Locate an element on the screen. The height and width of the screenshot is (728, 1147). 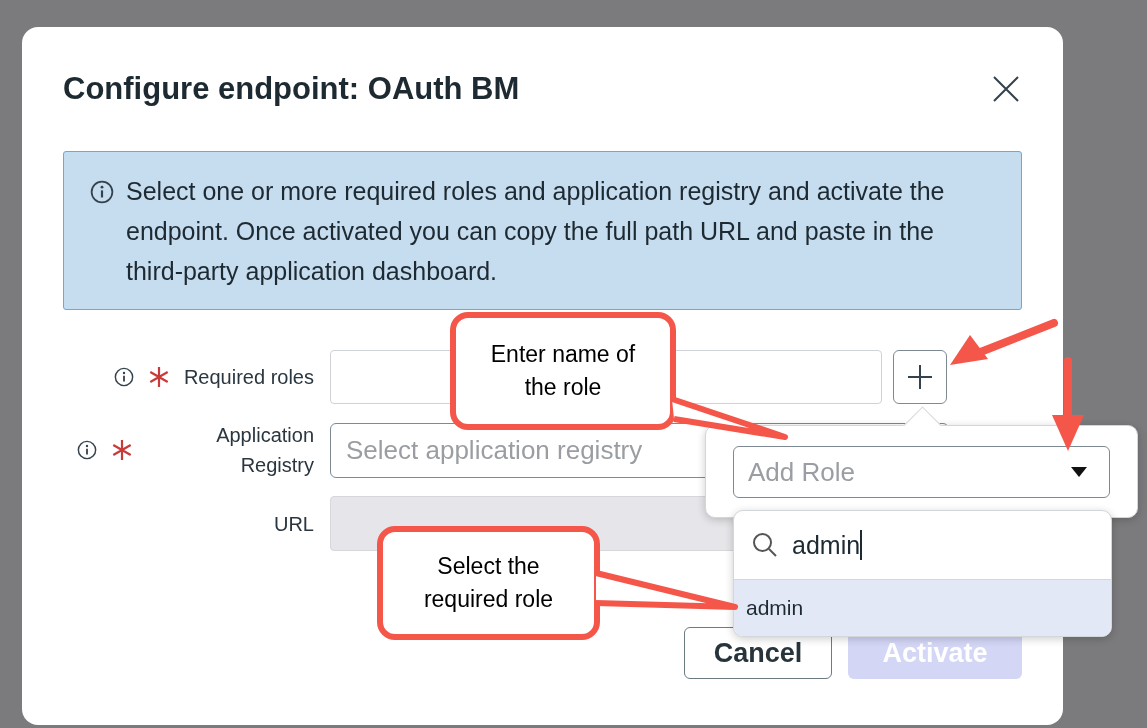
add-button is located at coordinates (920, 377).